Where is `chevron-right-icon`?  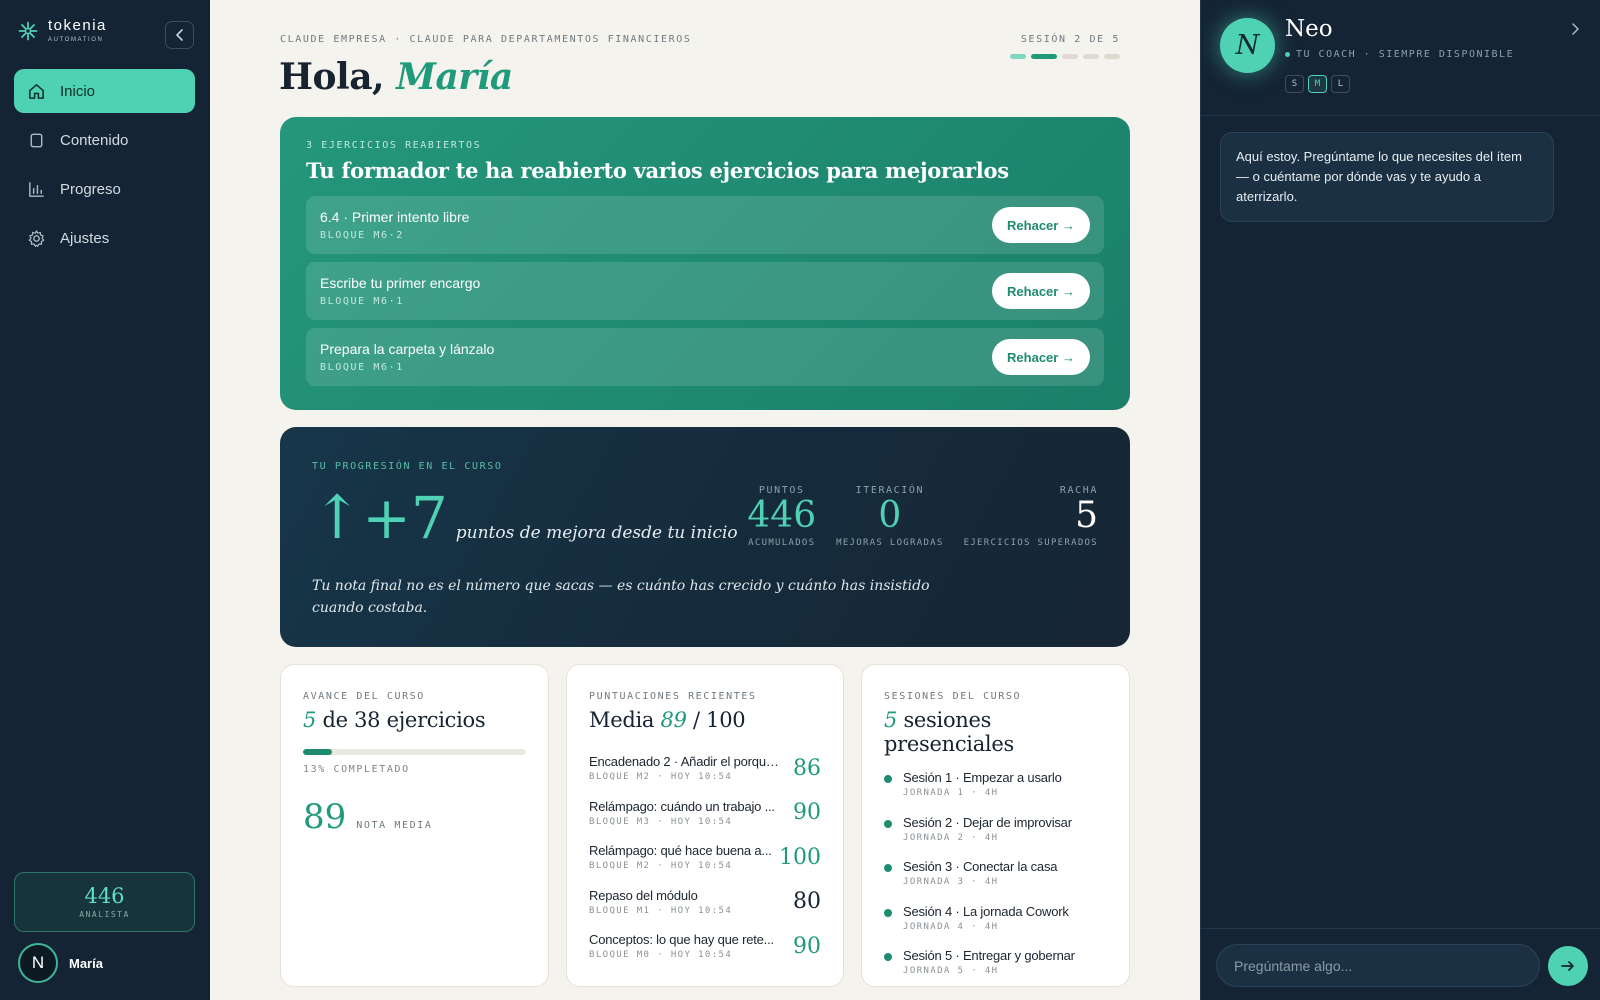 chevron-right-icon is located at coordinates (1575, 29).